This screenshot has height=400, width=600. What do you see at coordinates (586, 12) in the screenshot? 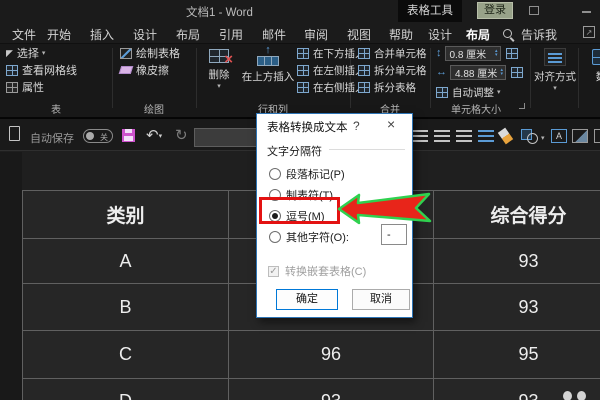
I see `minimize-icon` at bounding box center [586, 12].